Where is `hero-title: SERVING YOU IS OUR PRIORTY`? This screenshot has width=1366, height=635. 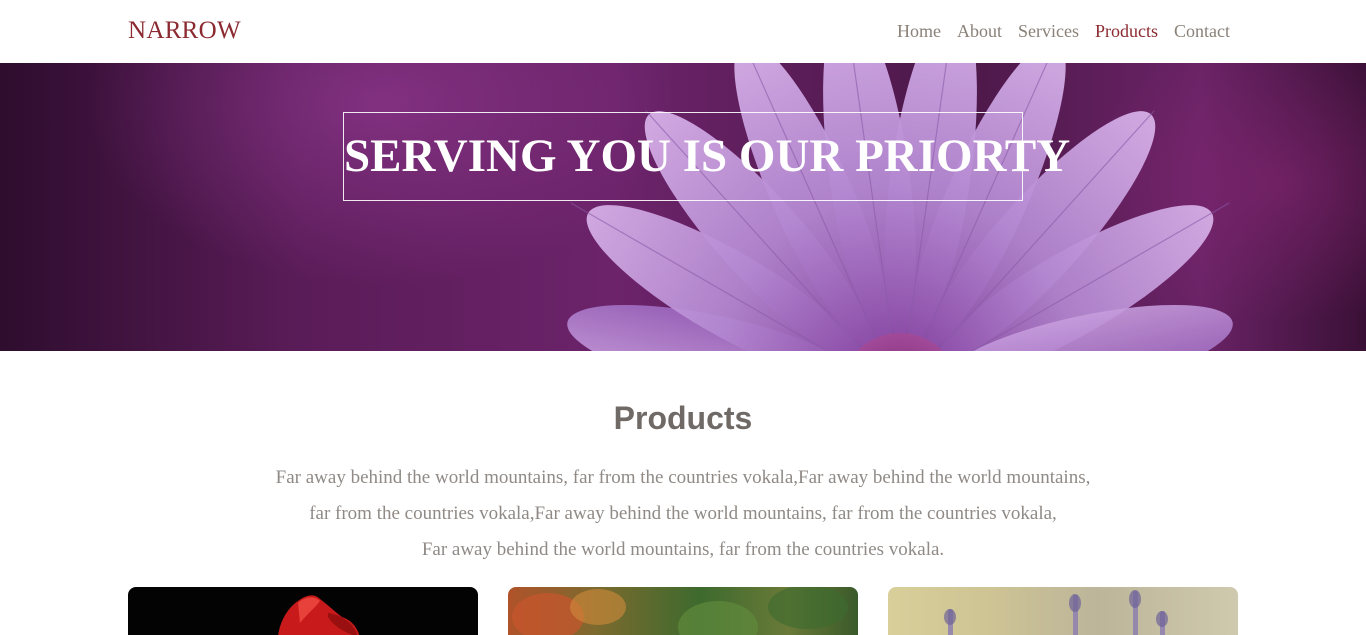
hero-title: SERVING YOU IS OUR PRIORTY is located at coordinates (707, 156).